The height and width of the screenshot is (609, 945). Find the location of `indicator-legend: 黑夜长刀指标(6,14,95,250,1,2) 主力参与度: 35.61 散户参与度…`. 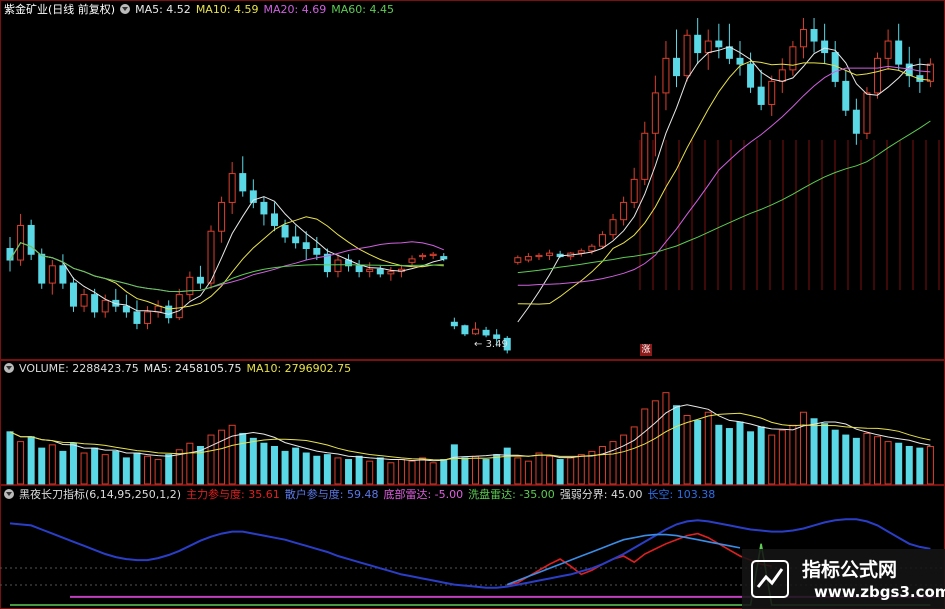

indicator-legend: 黑夜长刀指标(6,14,95,250,1,2) 主力参与度: 35.61 散户参与度… is located at coordinates (362, 495).